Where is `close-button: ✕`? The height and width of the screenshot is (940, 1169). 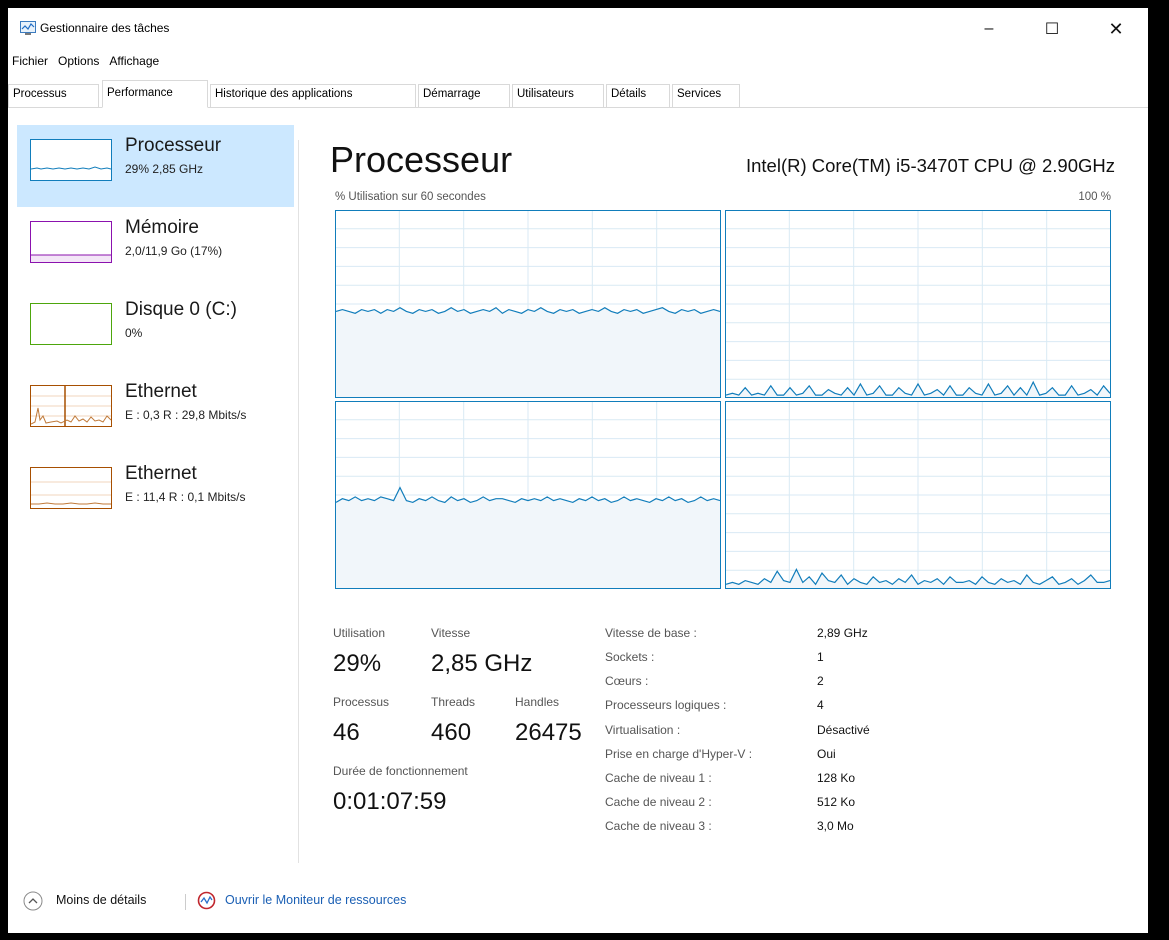
close-button: ✕ is located at coordinates (1116, 29).